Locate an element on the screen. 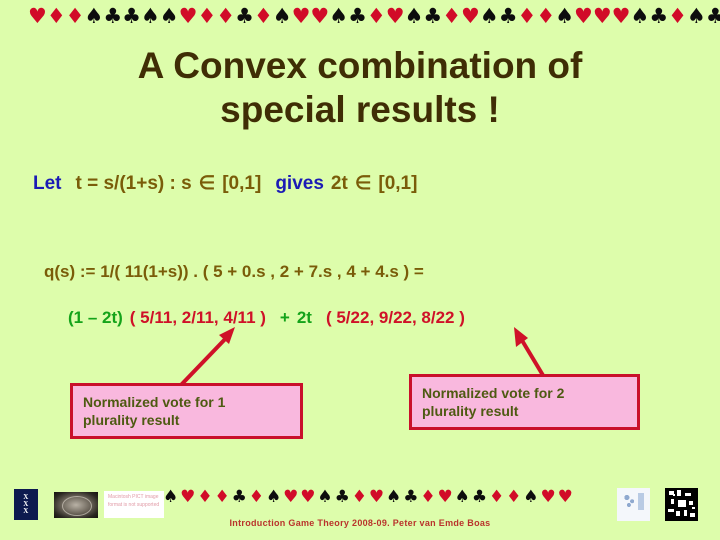 Image resolution: width=720 pixels, height=540 pixels. callout-2-arrow-icon is located at coordinates (530, 353).